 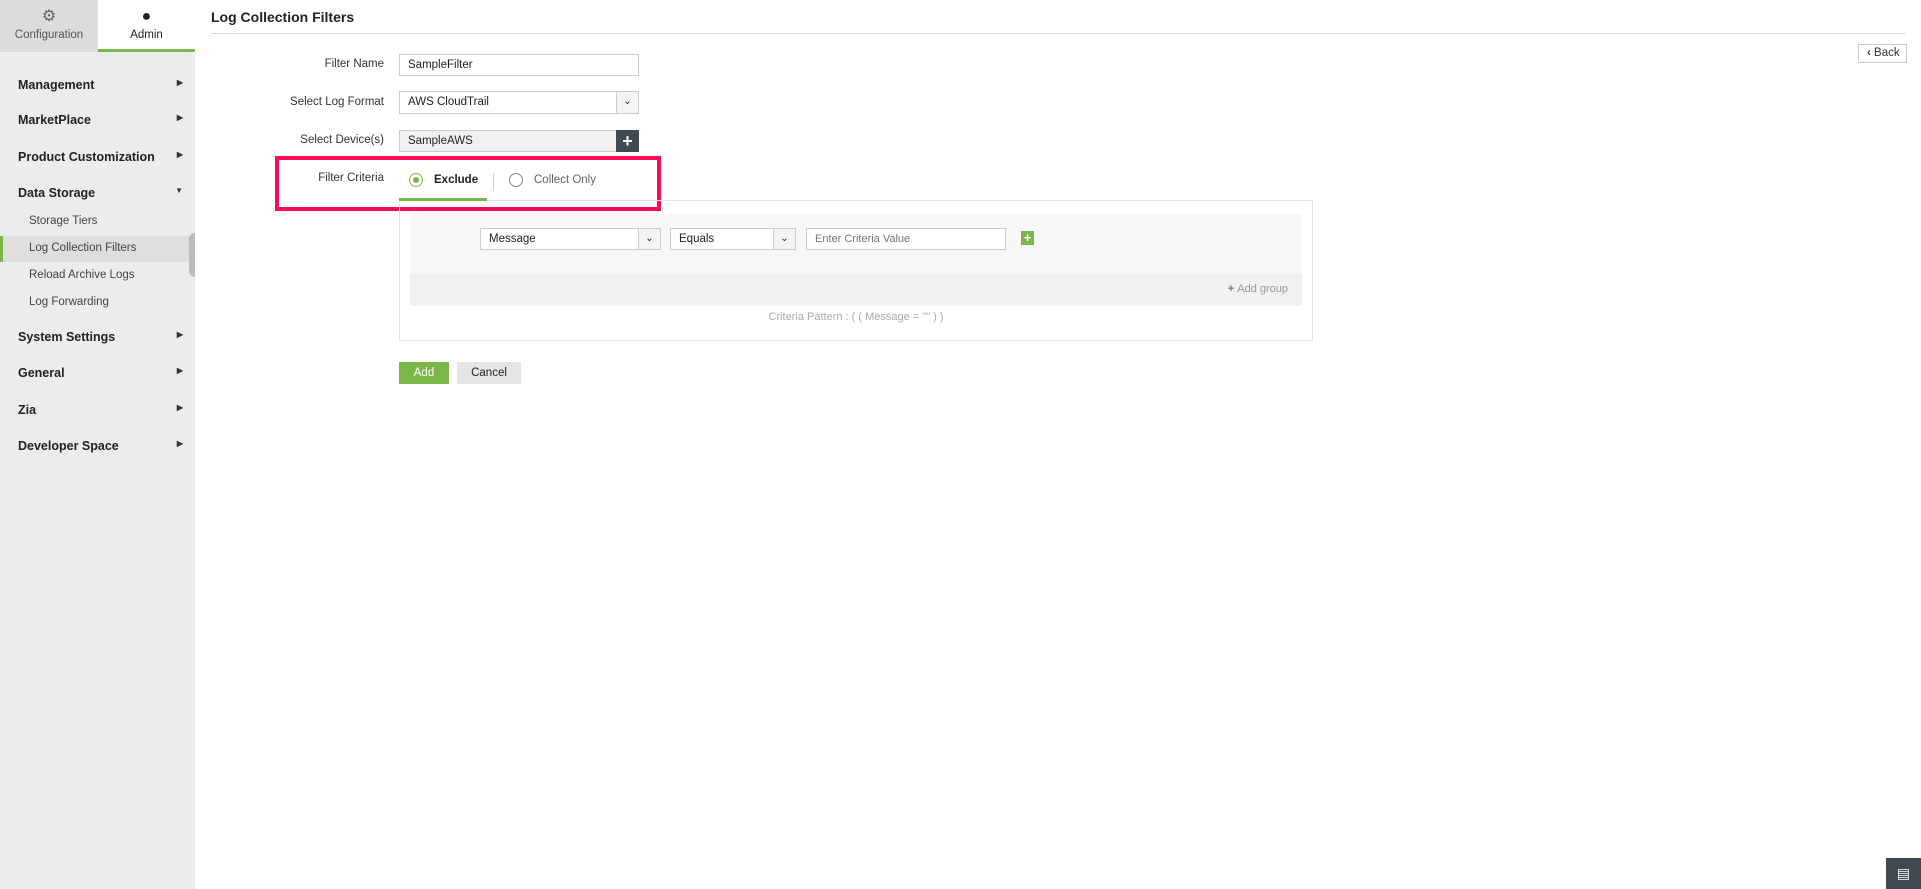 What do you see at coordinates (856, 289) in the screenshot?
I see `criteria-group-footer` at bounding box center [856, 289].